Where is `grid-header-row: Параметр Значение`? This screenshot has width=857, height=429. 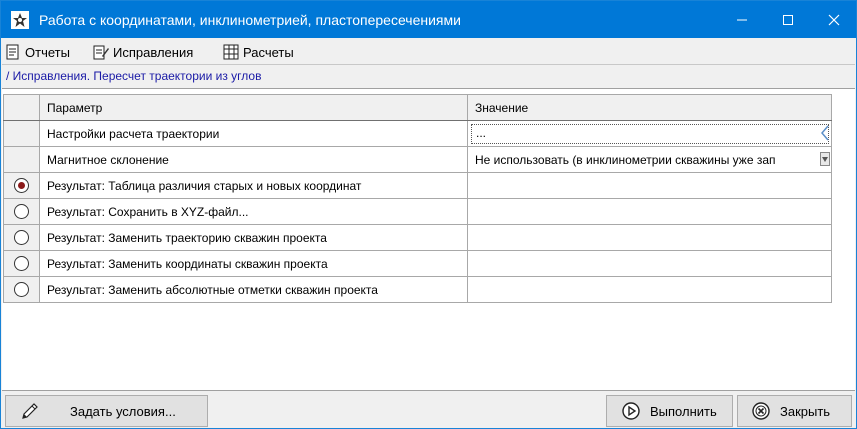 grid-header-row: Параметр Значение is located at coordinates (417, 107).